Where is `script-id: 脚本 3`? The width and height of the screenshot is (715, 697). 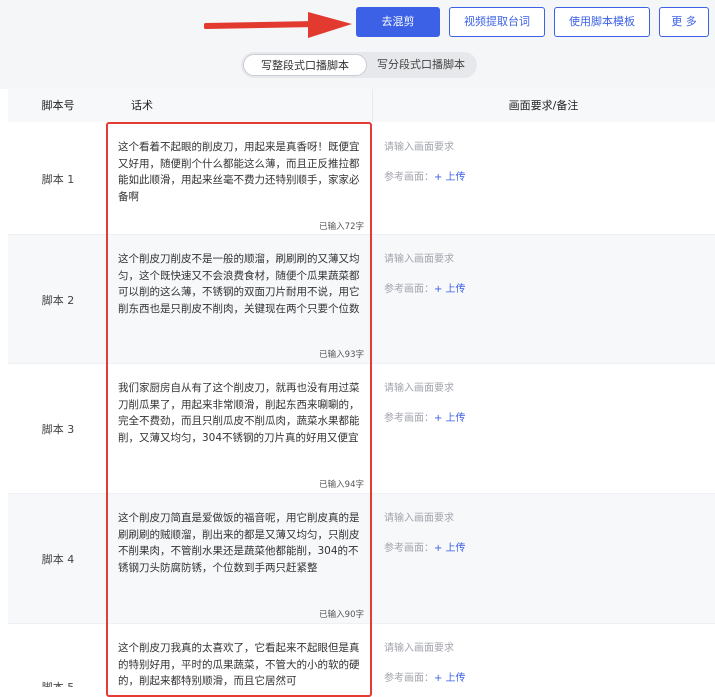
script-id: 脚本 3 is located at coordinates (58, 429).